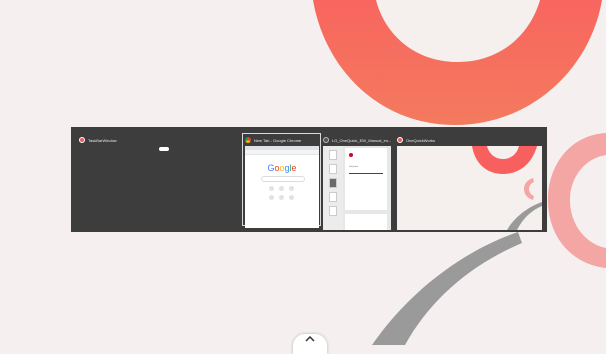 The image size is (606, 354). I want to click on window-thumbnail-onequickworks: OneQuickWorks, so click(469, 182).